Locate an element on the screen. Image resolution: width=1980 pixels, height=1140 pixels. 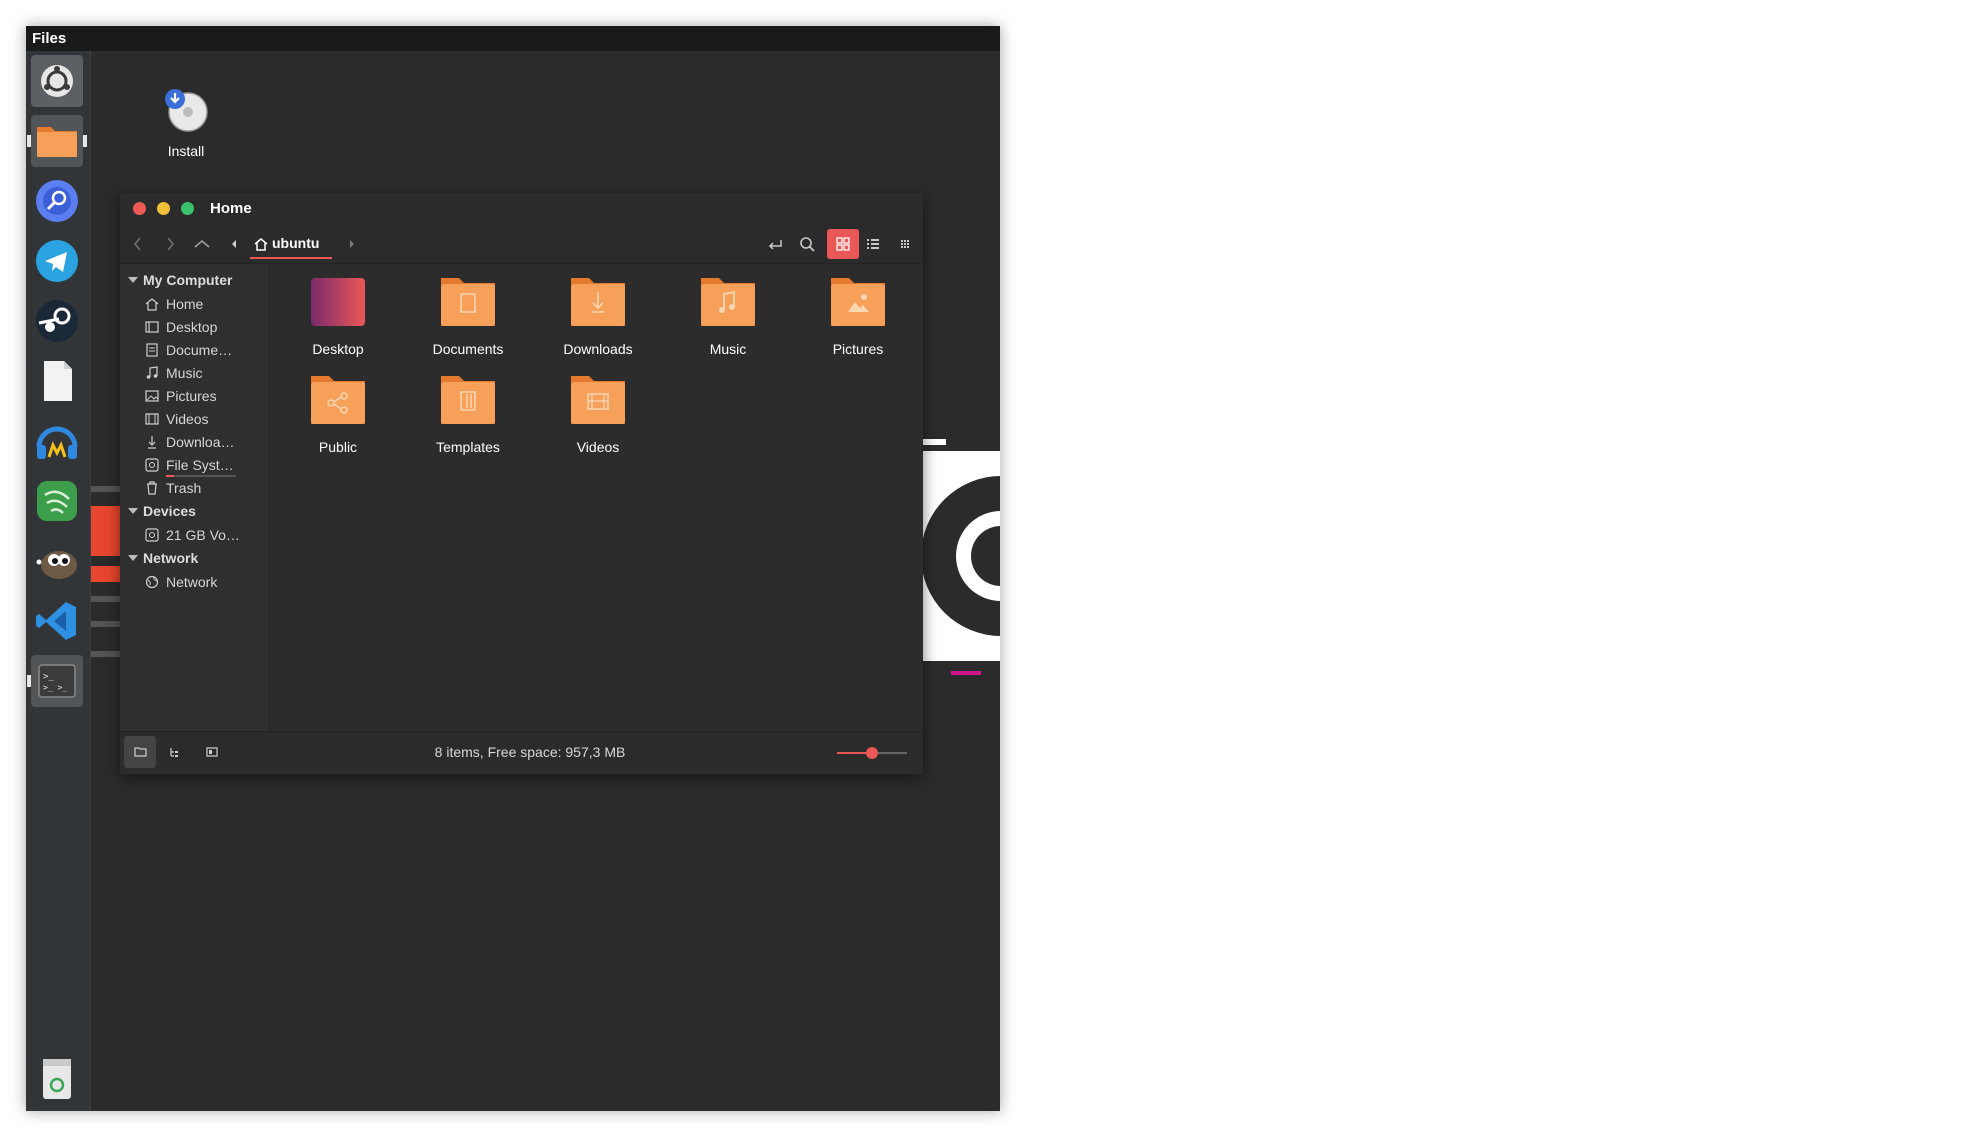
launcher-audacious is located at coordinates (57, 441).